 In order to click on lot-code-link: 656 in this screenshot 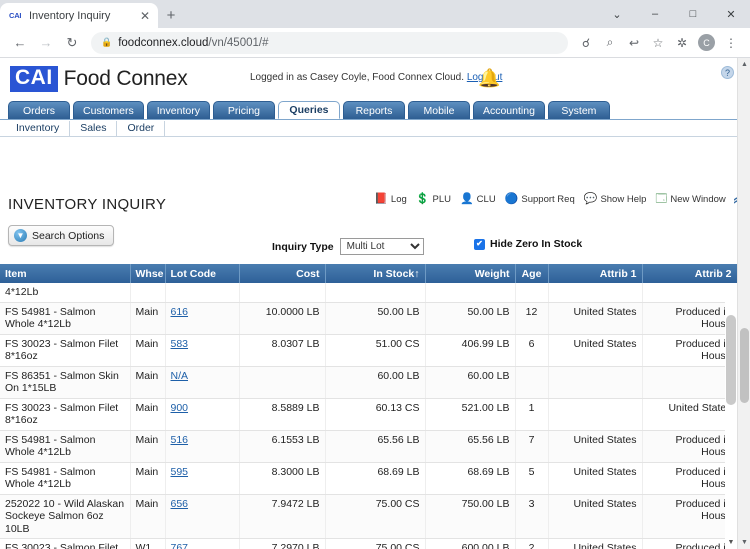, I will do `click(180, 504)`.